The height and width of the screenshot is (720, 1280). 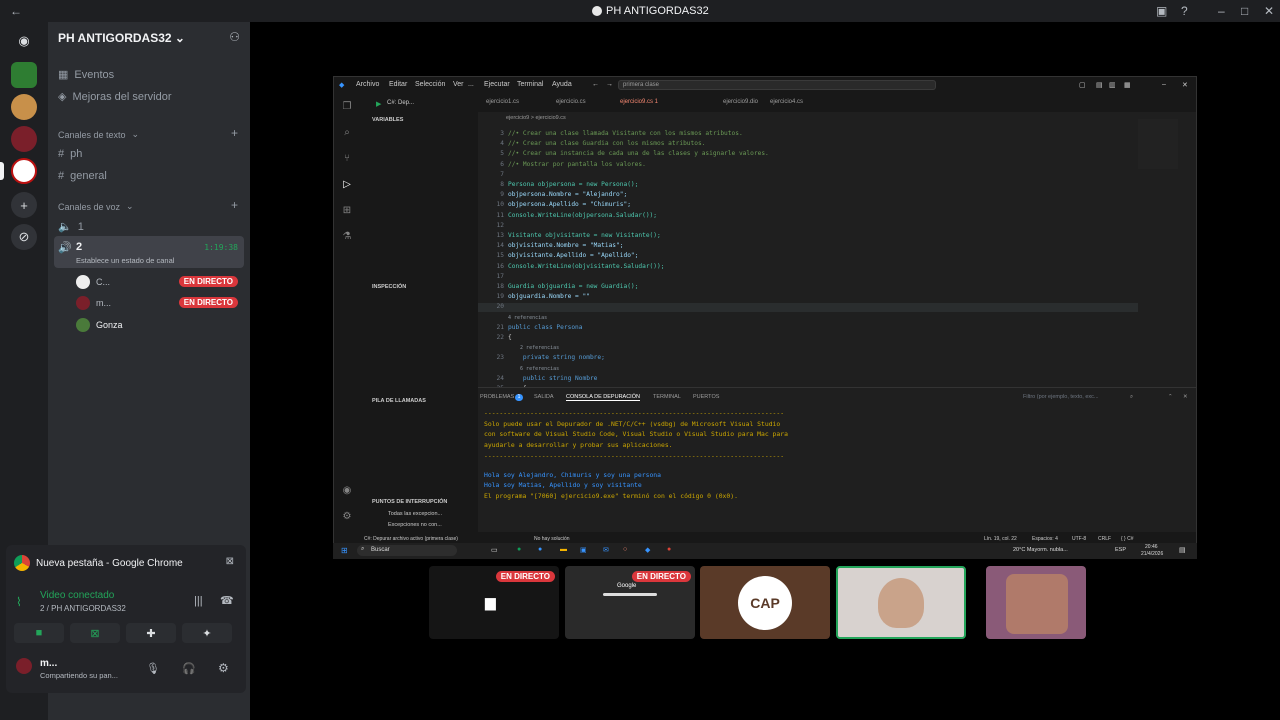 I want to click on camera-button: ■, so click(x=39, y=633).